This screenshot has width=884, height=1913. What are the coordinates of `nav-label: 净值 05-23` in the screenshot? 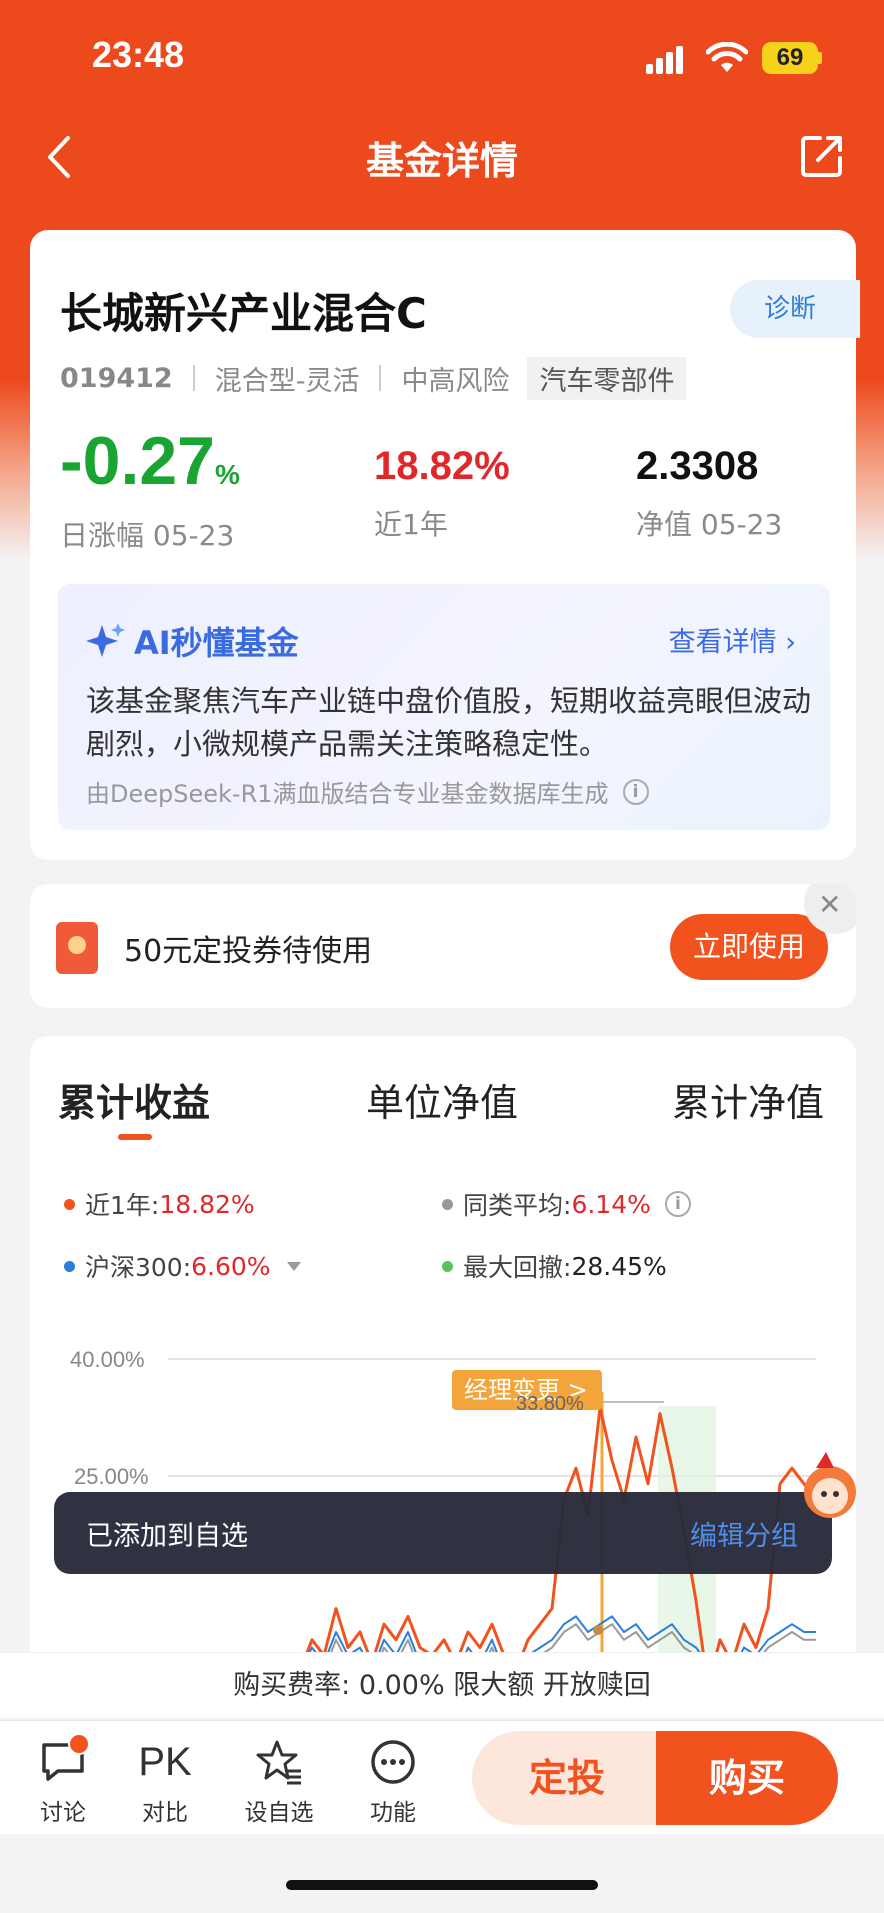 It's located at (709, 524).